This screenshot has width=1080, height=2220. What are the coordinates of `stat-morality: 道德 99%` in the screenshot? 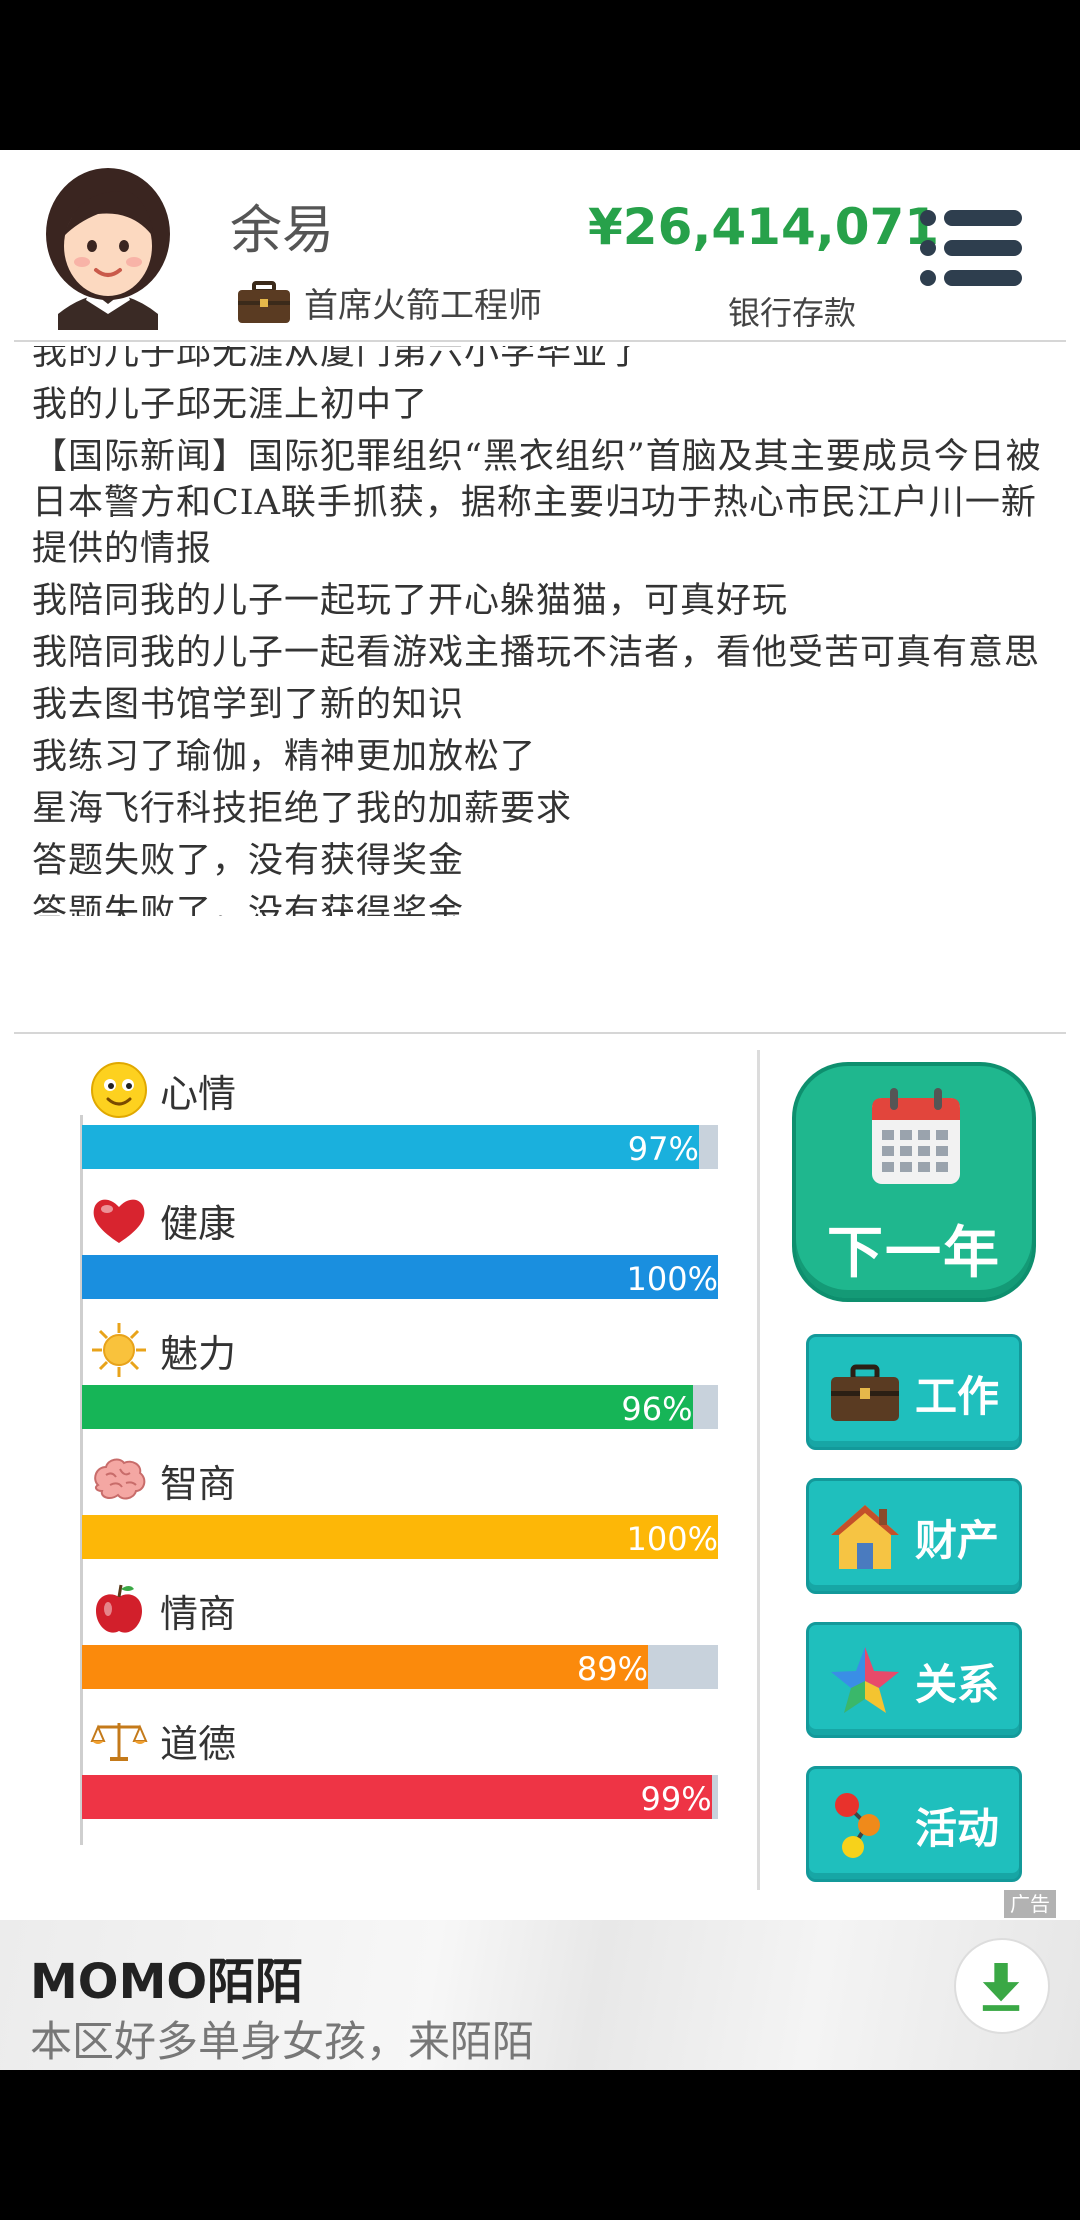 It's located at (400, 1775).